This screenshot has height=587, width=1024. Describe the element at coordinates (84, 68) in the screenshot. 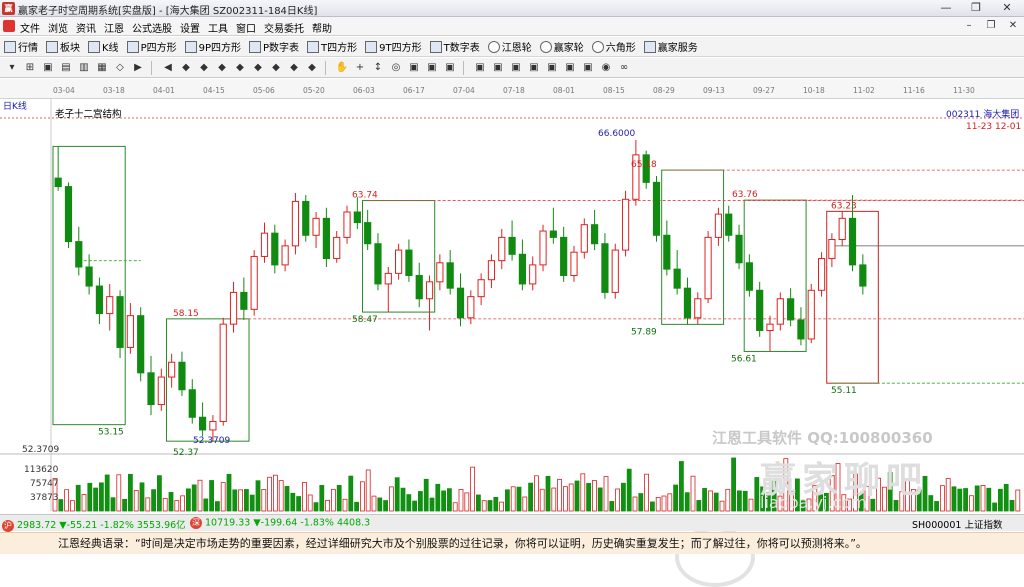

I see `draw-tool-4-icon: ▥` at that location.